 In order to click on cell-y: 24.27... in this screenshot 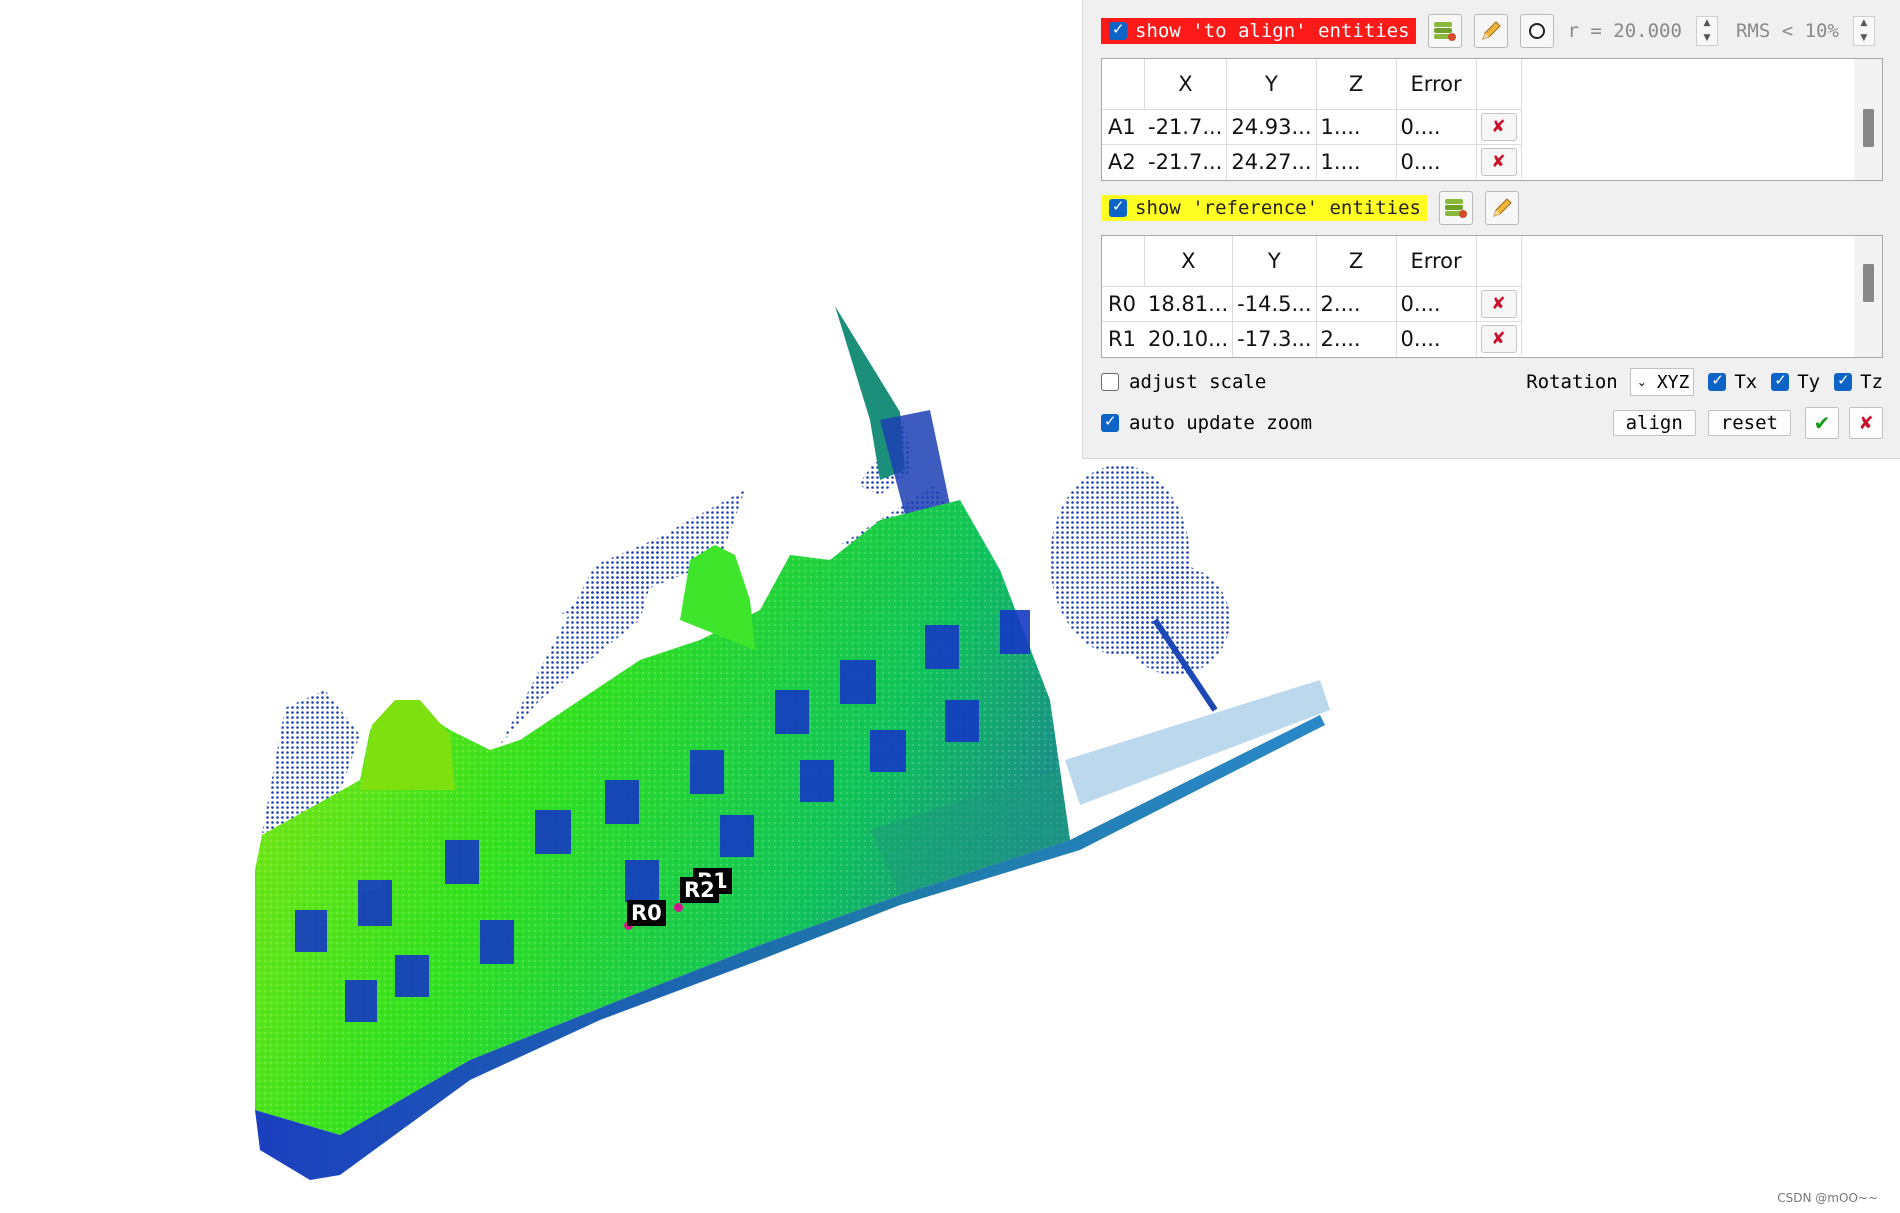, I will do `click(1271, 161)`.